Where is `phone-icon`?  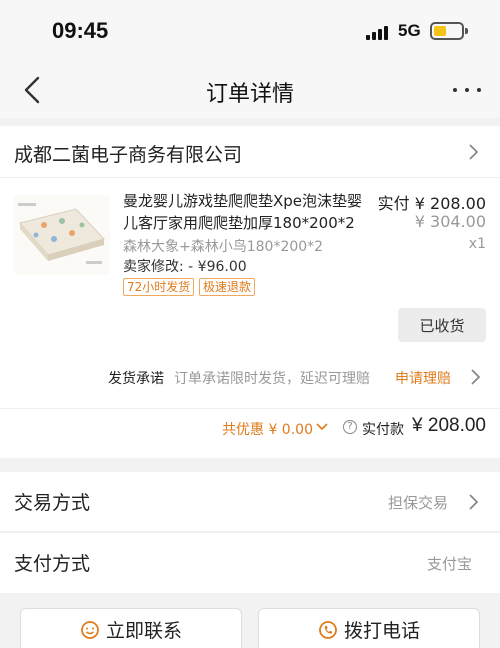 phone-icon is located at coordinates (328, 630).